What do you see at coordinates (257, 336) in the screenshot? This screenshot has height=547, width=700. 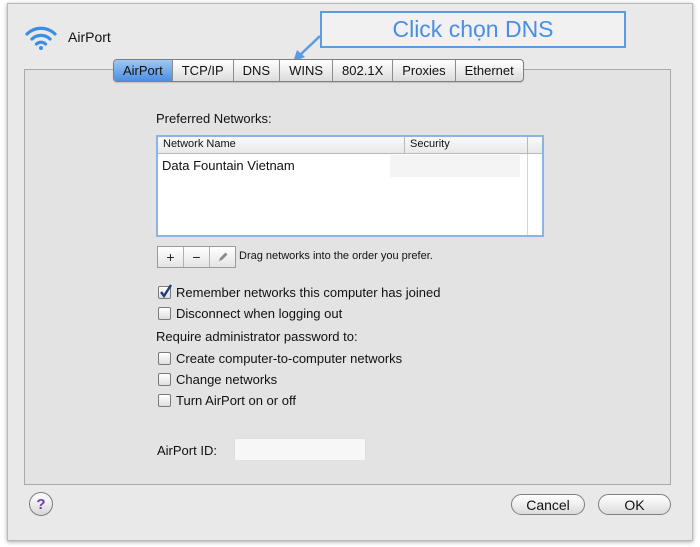 I see `require-admin-label: Require administrator password to:` at bounding box center [257, 336].